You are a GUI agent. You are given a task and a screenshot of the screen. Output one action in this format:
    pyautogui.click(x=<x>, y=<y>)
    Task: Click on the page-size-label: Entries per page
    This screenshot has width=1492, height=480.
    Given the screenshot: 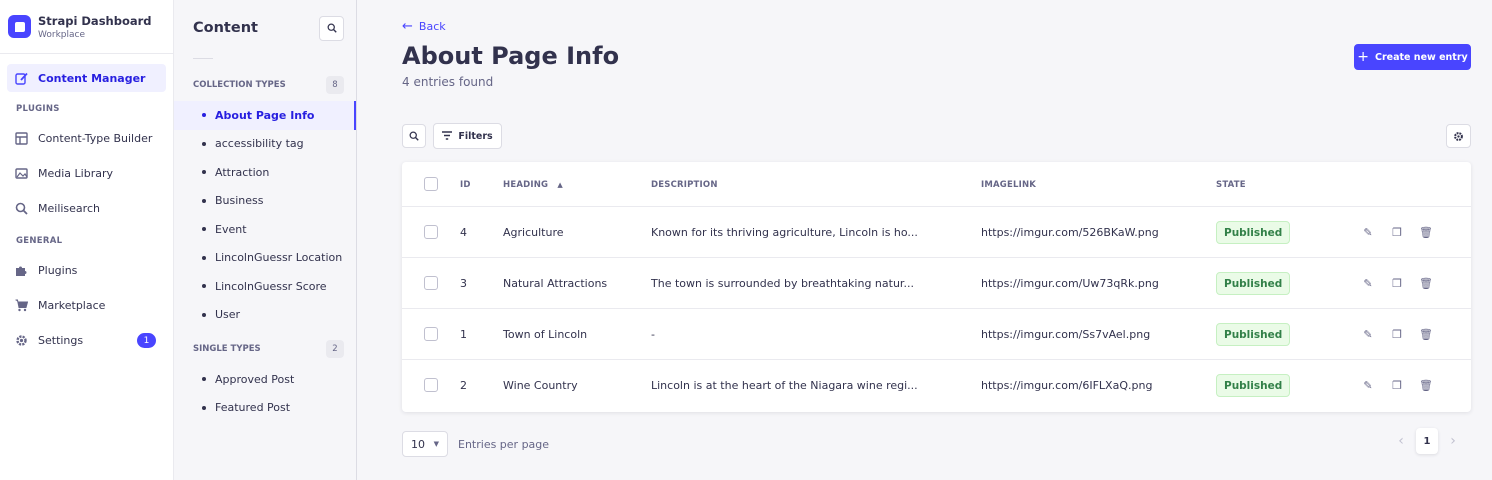 What is the action you would take?
    pyautogui.click(x=504, y=444)
    